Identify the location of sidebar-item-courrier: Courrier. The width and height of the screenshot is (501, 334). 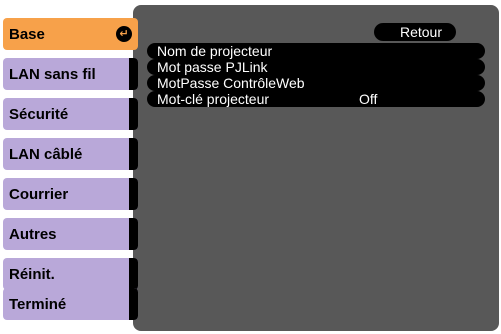
(70, 194).